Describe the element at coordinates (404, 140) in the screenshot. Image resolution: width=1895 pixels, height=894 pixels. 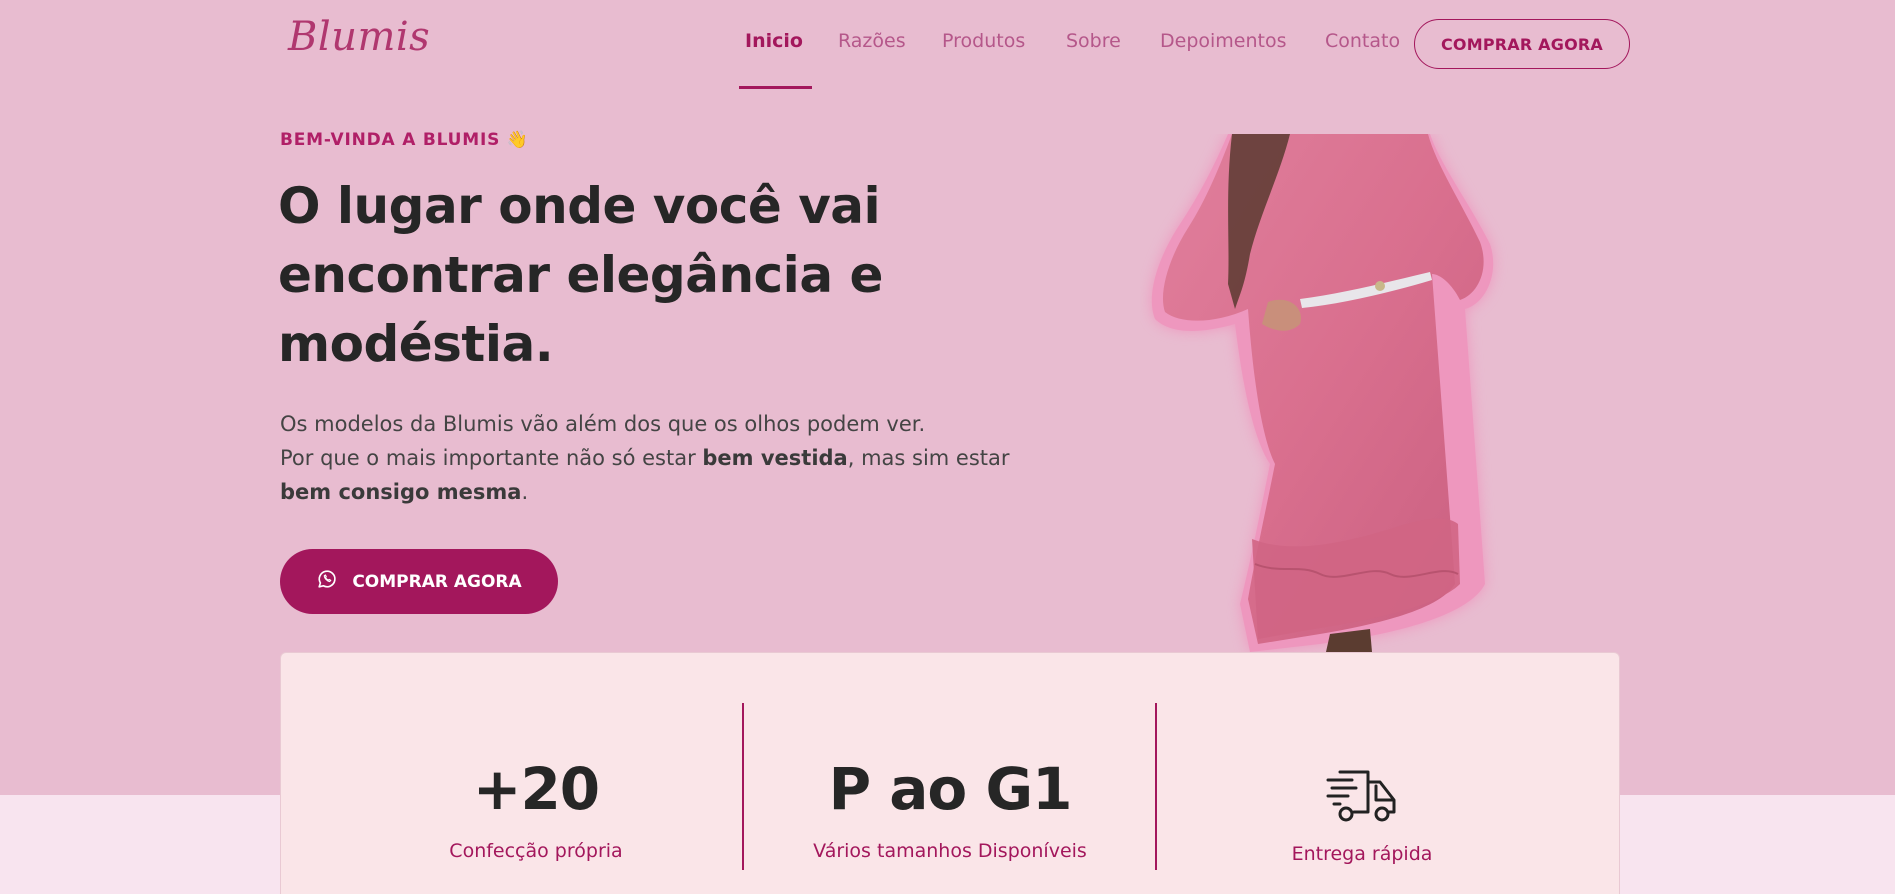
I see `hero-eyebrow: BEM-VINDA A BLUMIS 👋` at that location.